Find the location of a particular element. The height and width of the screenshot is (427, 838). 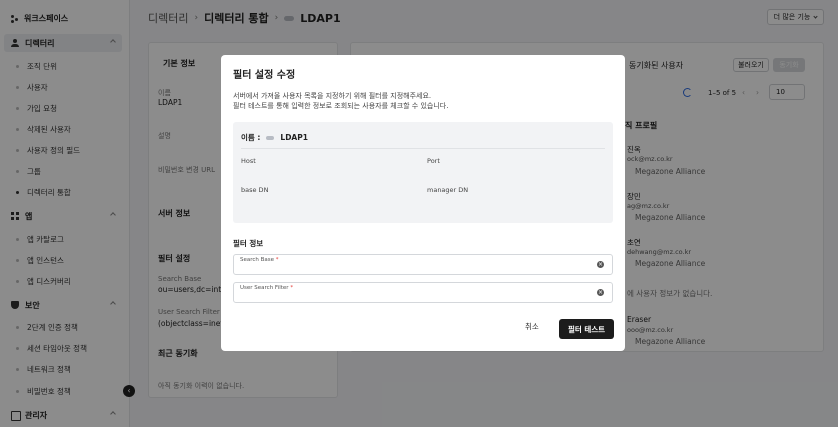

cancel-button: 취소 is located at coordinates (532, 326).